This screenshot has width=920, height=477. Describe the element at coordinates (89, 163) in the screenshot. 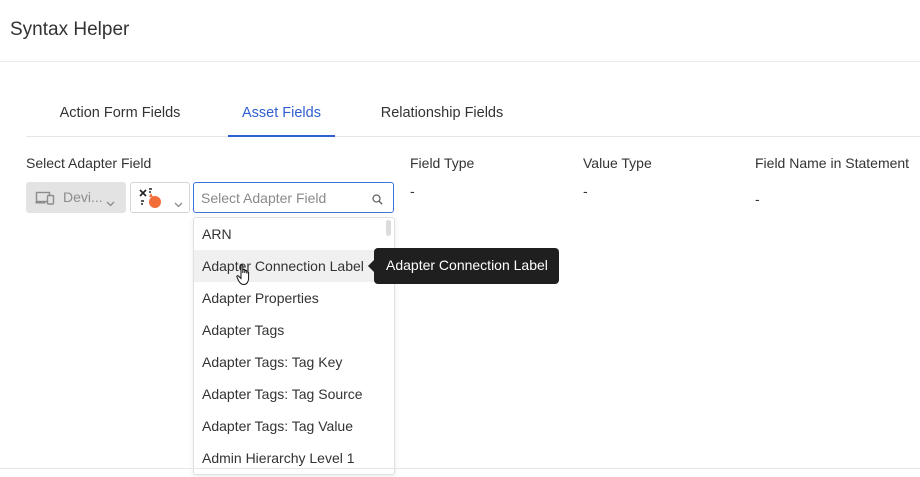

I see `adapter-field-heading: Select Adapter Field` at that location.